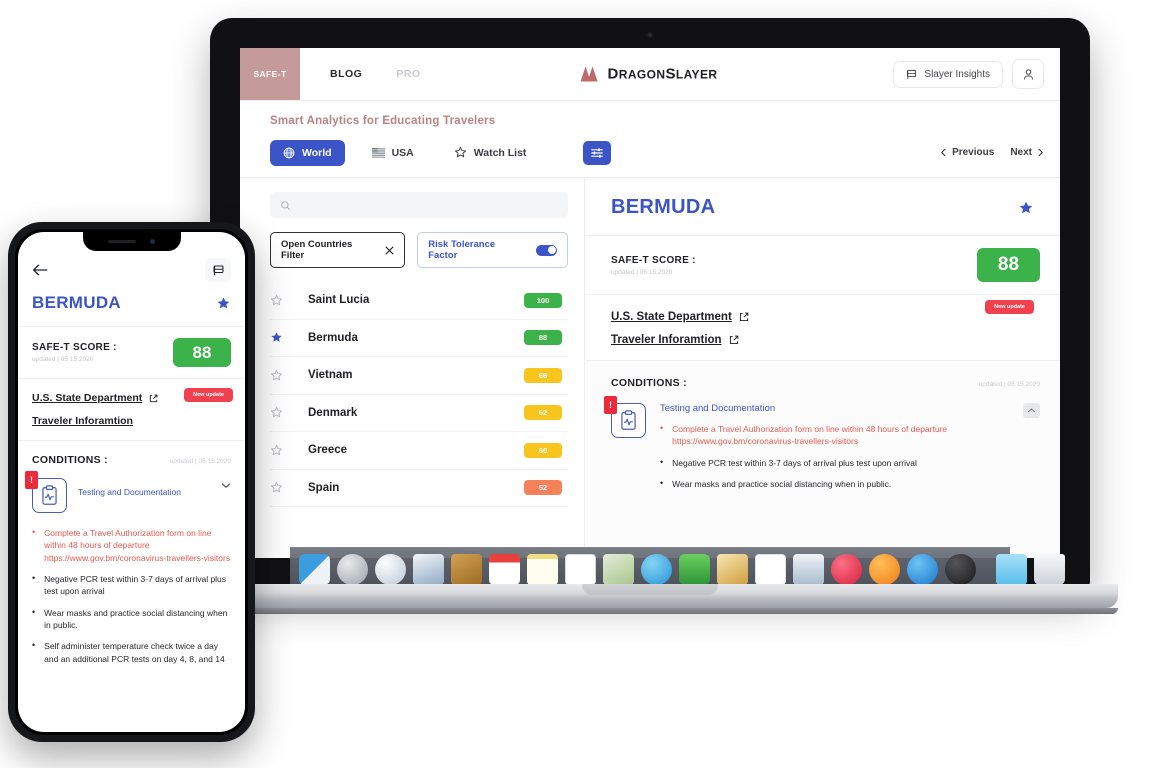  What do you see at coordinates (653, 260) in the screenshot?
I see `safet-score-label: SAFE-T SCORE :` at bounding box center [653, 260].